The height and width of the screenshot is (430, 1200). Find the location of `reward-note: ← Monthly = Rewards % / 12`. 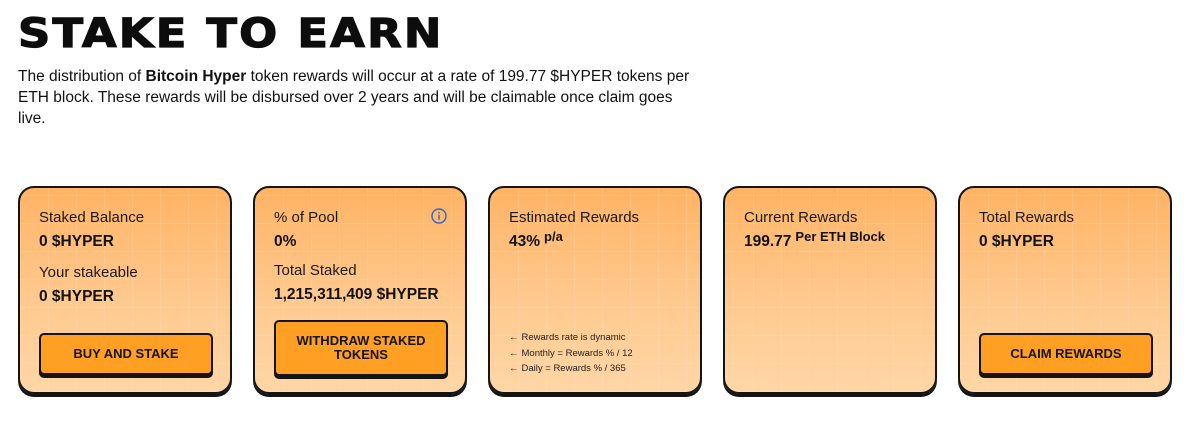

reward-note: ← Monthly = Rewards % / 12 is located at coordinates (571, 354).